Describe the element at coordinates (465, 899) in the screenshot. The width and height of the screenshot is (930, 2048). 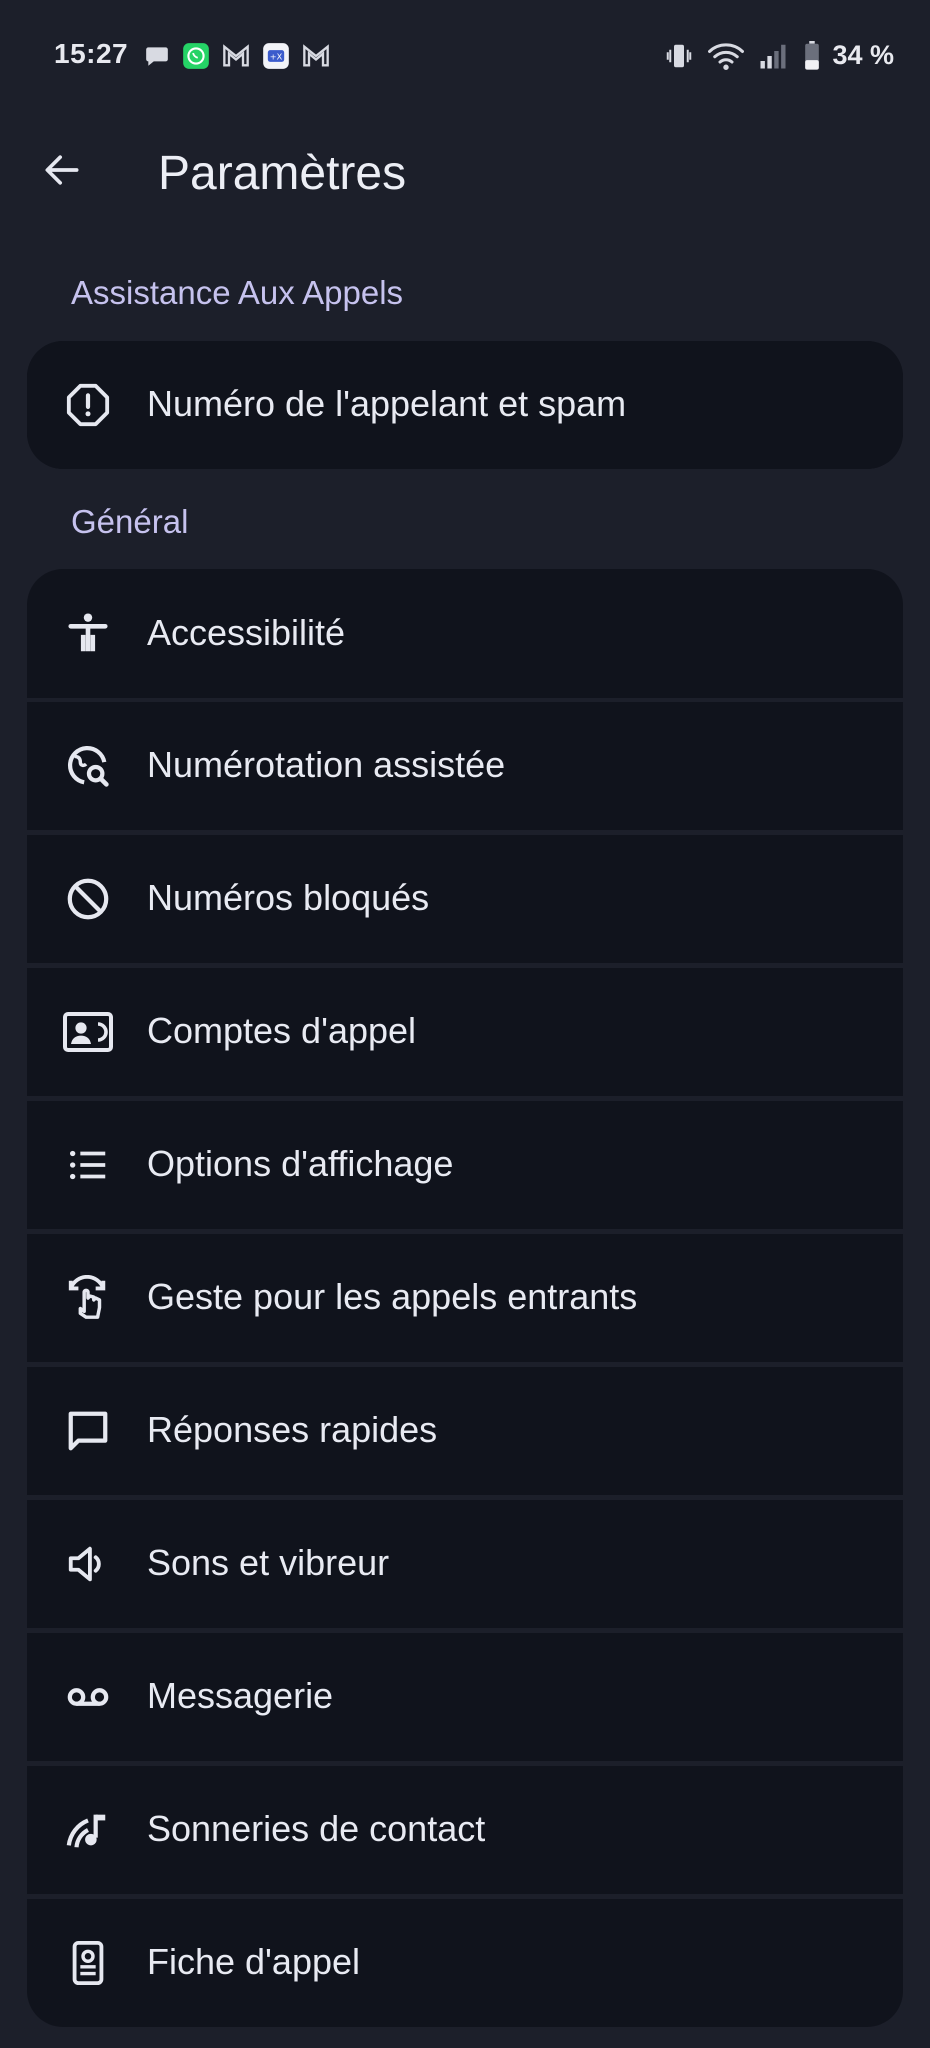
I see `settings-item-blocked-numbers: Numéros bloqués` at that location.